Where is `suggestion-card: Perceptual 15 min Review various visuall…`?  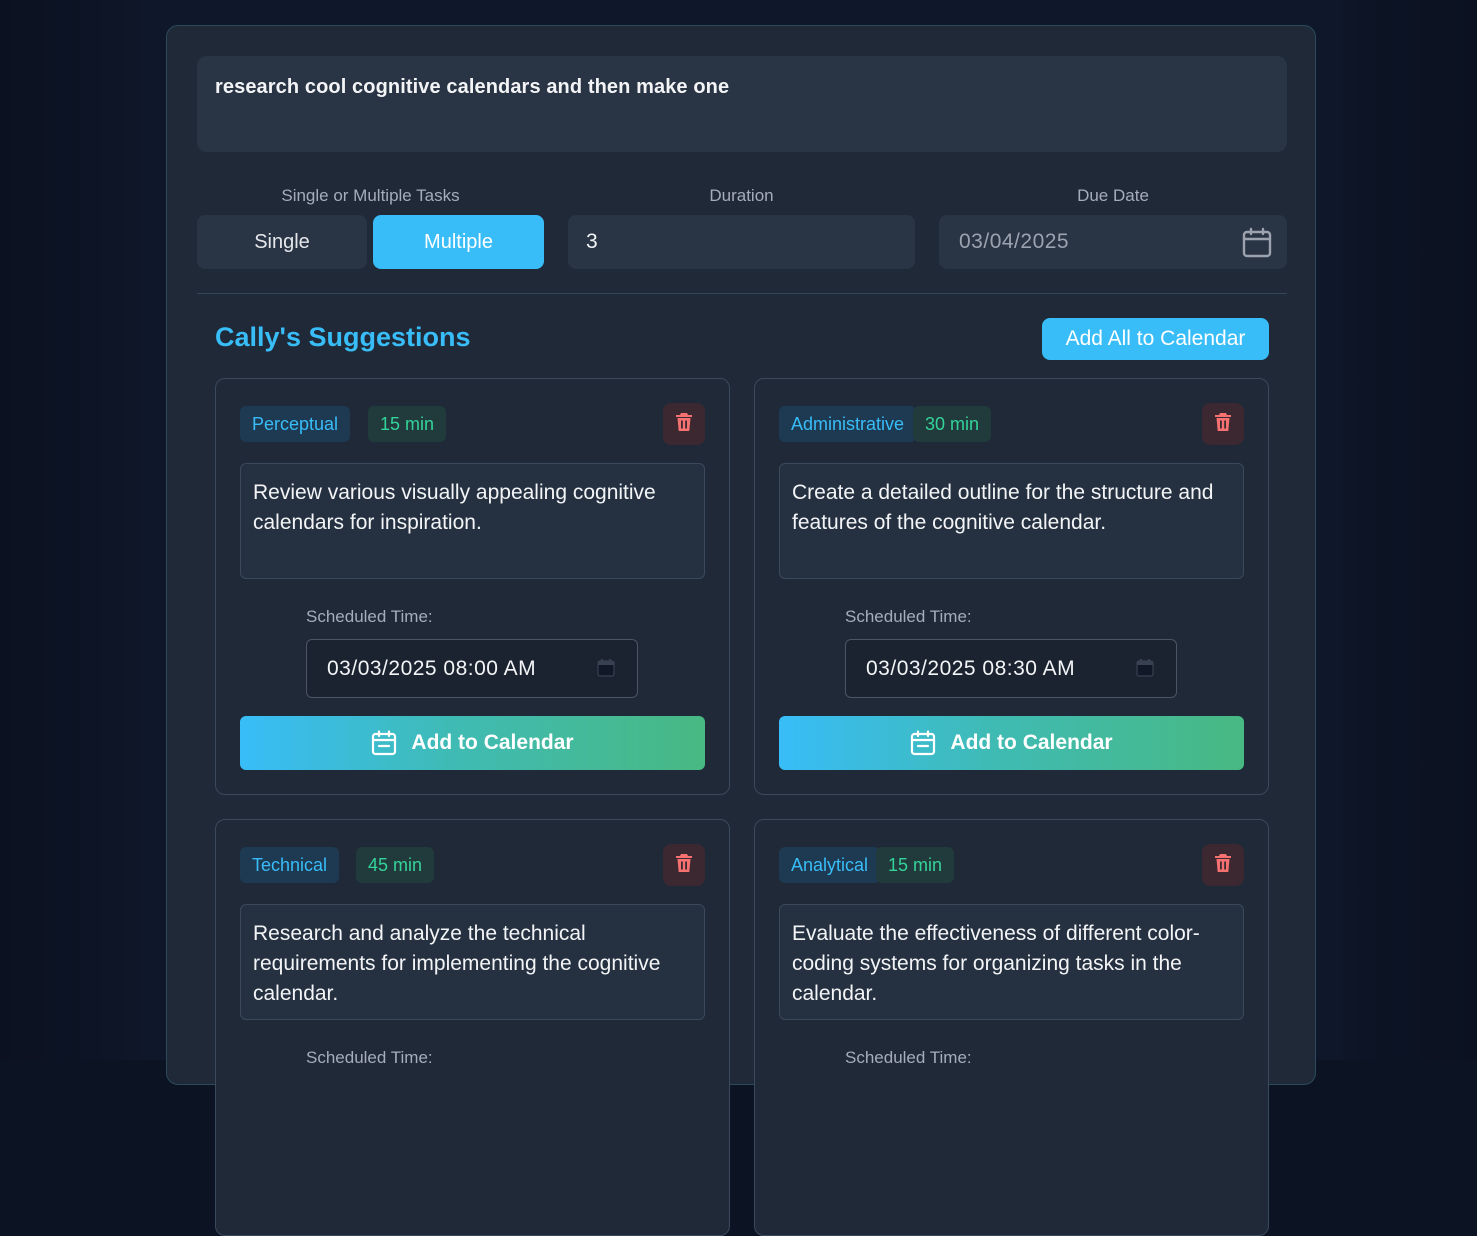
suggestion-card: Perceptual 15 min Review various visuall… is located at coordinates (472, 586).